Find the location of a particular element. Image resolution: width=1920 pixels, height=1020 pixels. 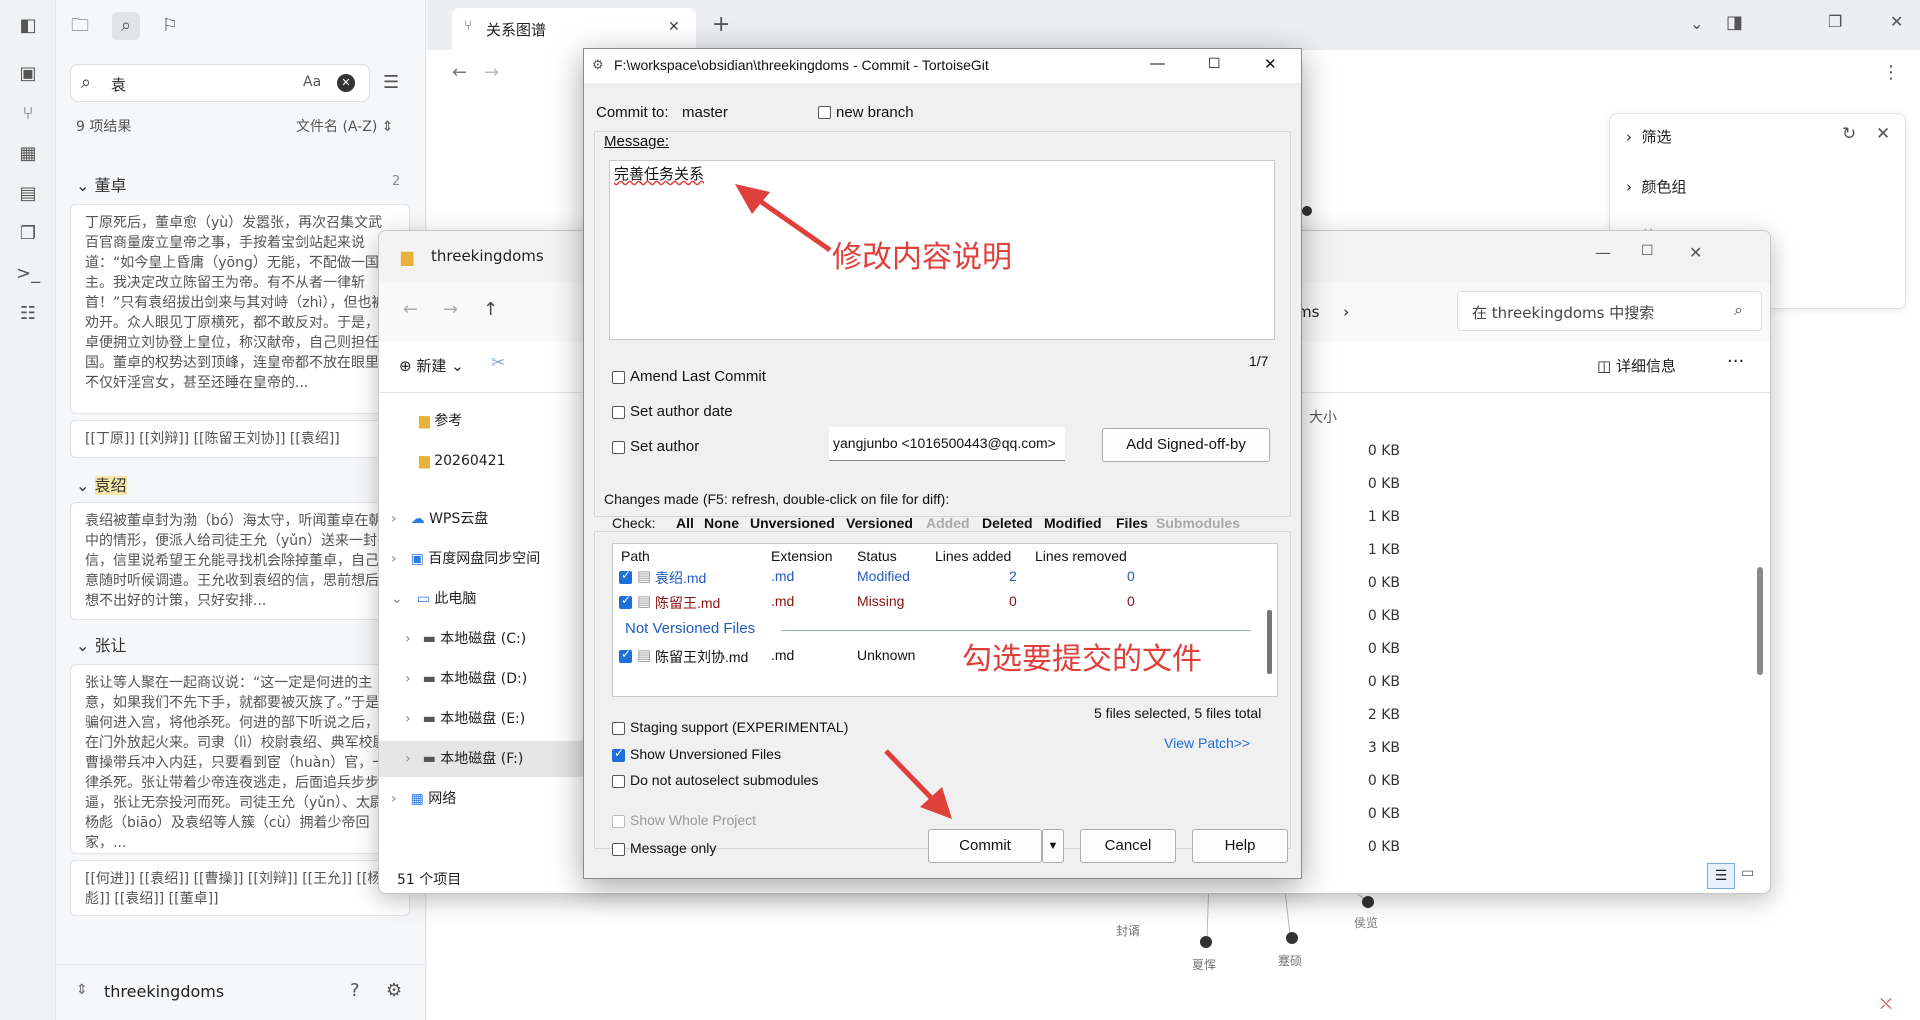

right-sidebar-icon: ◨ is located at coordinates (1734, 22).